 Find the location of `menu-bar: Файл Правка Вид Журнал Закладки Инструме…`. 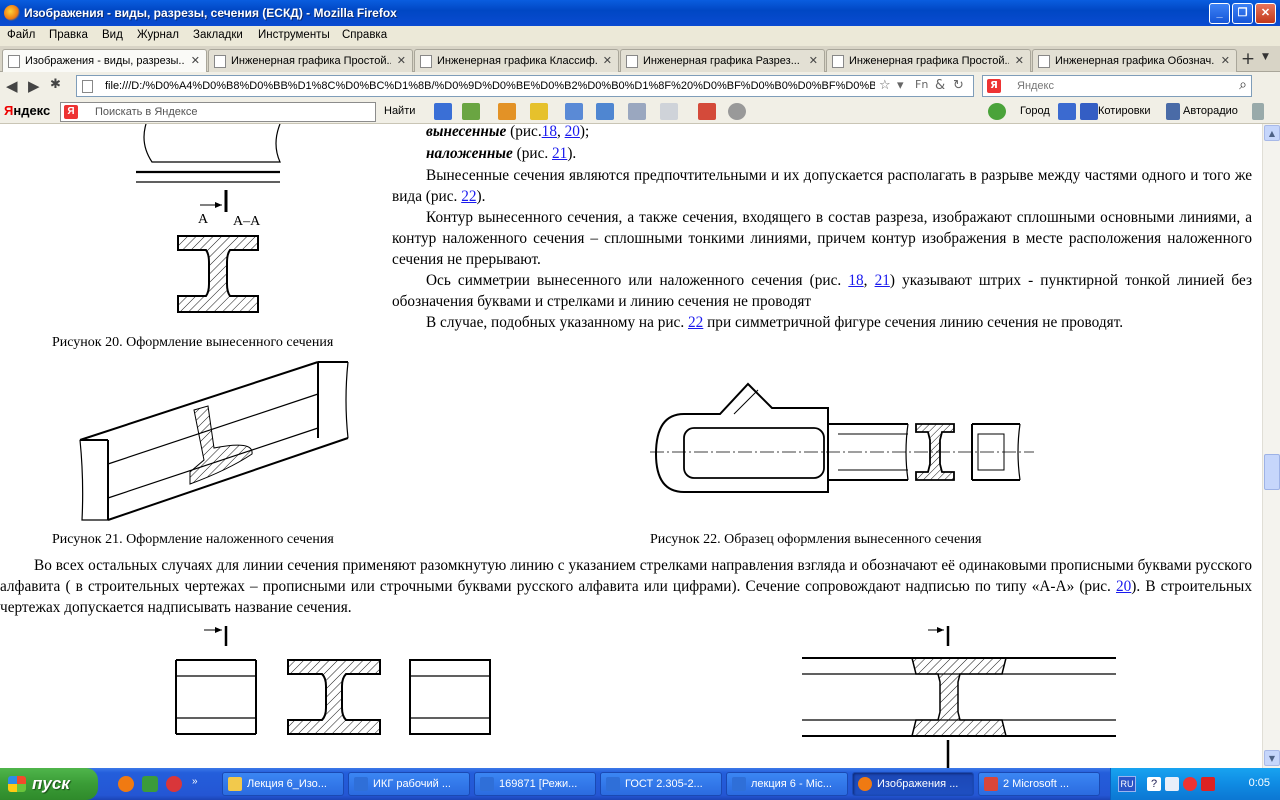

menu-bar: Файл Правка Вид Журнал Закладки Инструме… is located at coordinates (640, 36).